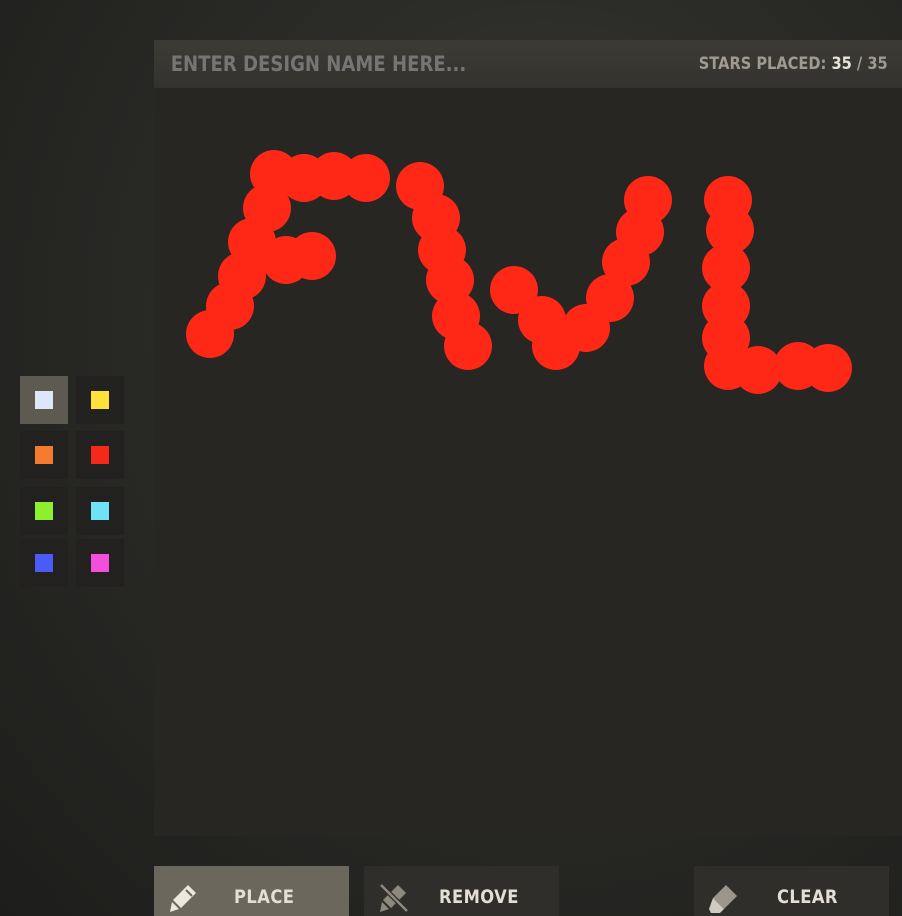 The width and height of the screenshot is (902, 916). Describe the element at coordinates (807, 897) in the screenshot. I see `clear-label: CLEAR` at that location.